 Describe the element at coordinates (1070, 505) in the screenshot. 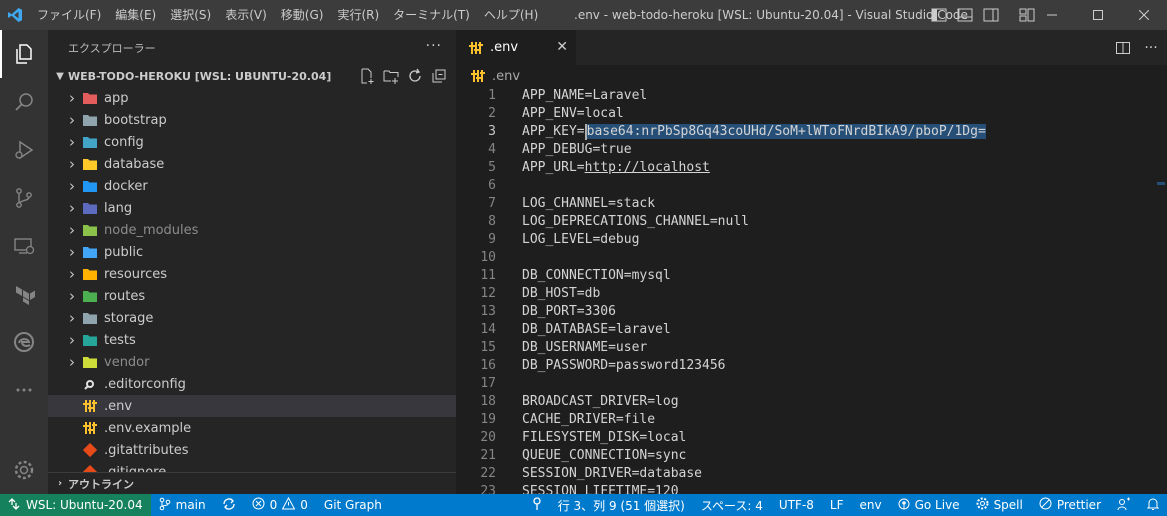

I see `prettier-button: Prettier` at that location.